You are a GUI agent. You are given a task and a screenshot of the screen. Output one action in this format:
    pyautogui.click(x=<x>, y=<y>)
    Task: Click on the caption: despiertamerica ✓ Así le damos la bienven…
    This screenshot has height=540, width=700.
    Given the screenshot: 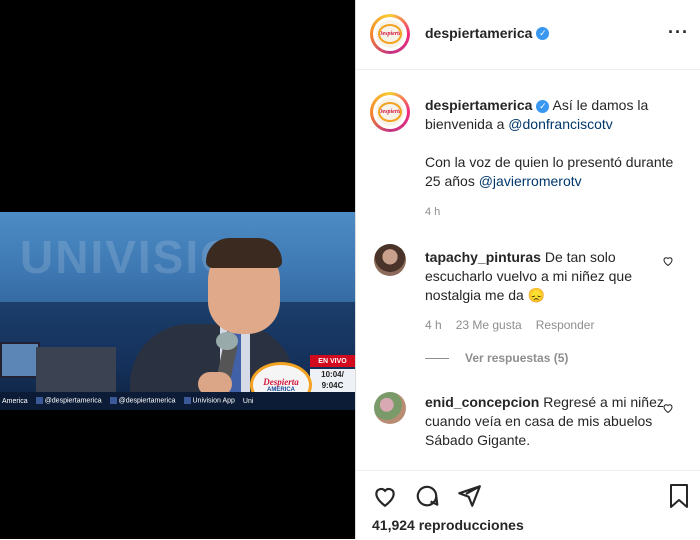 What is the action you would take?
    pyautogui.click(x=556, y=159)
    